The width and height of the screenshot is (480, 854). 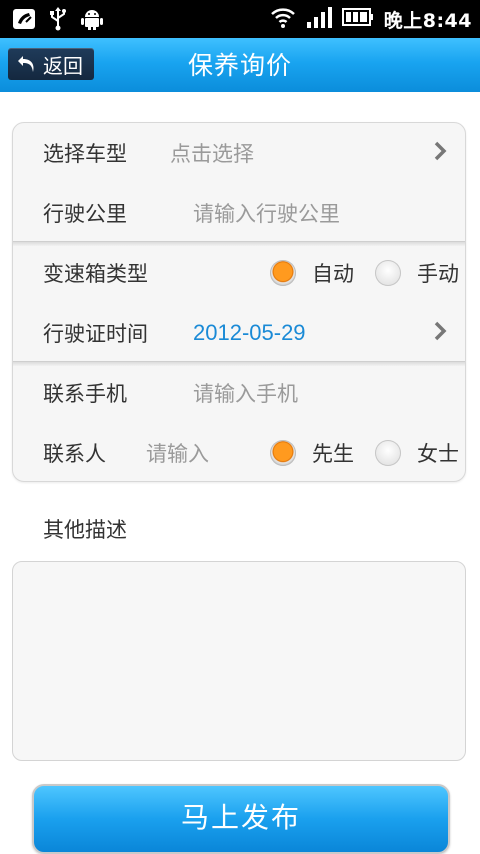 What do you see at coordinates (85, 154) in the screenshot?
I see `car-model-label: 选择车型` at bounding box center [85, 154].